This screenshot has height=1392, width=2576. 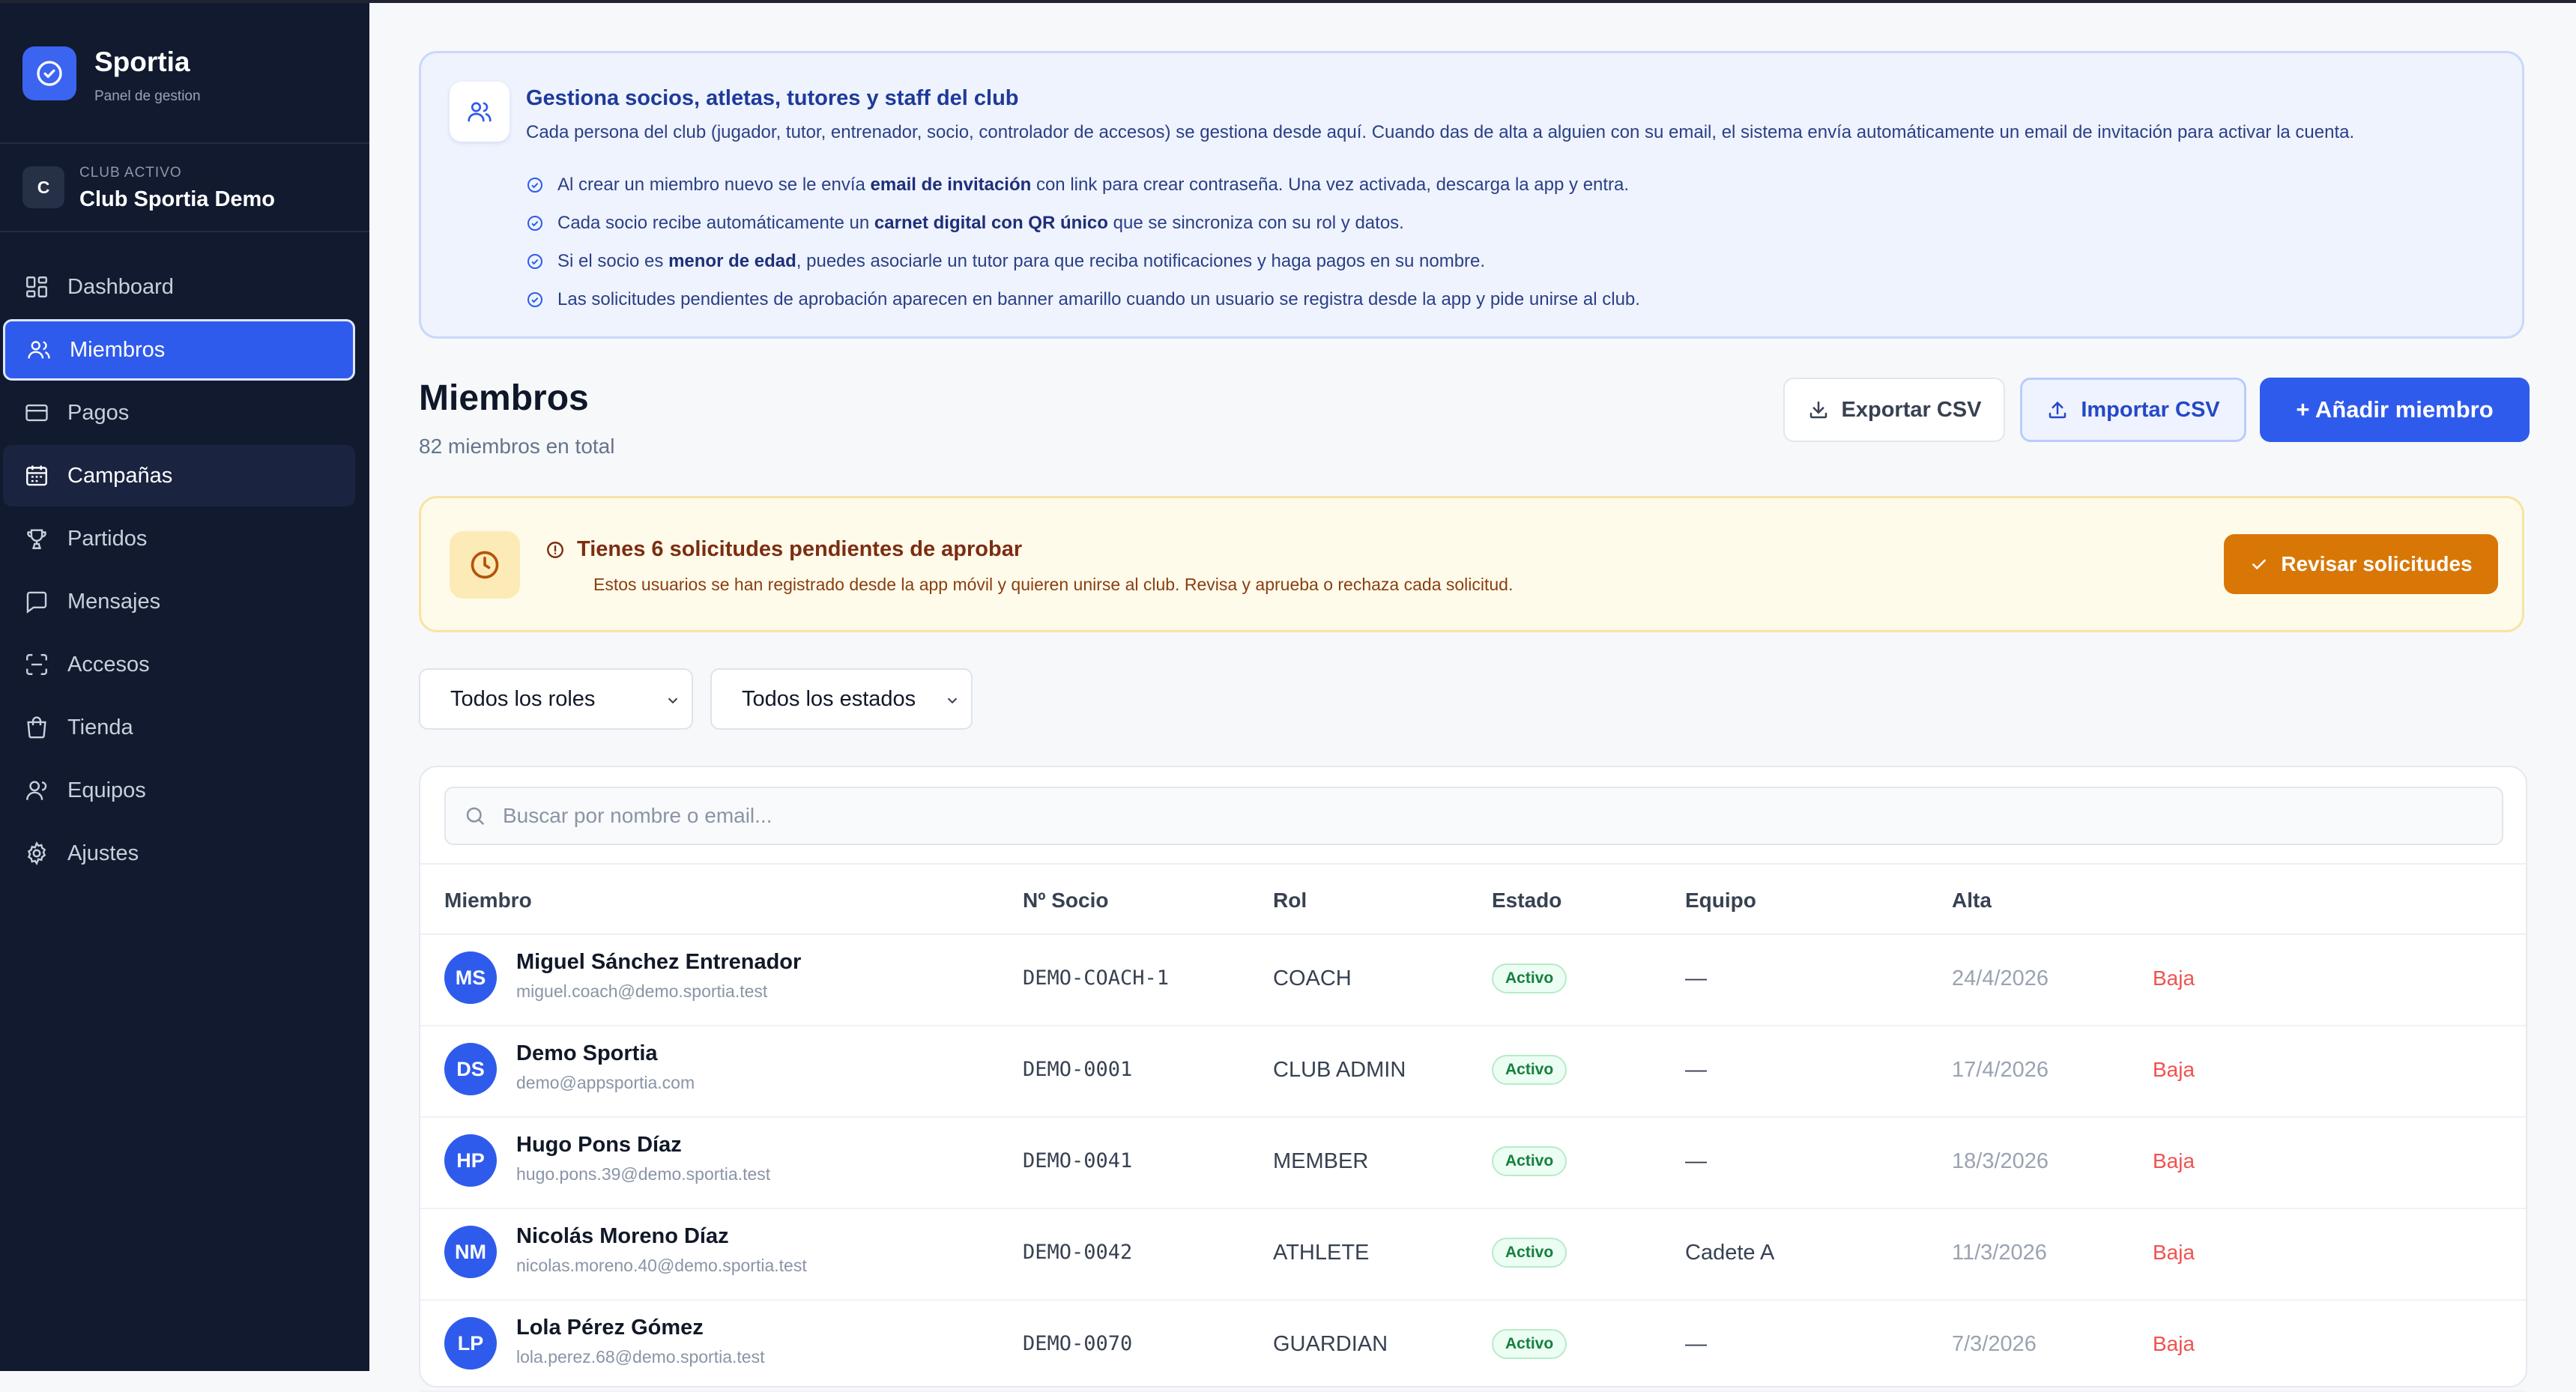 What do you see at coordinates (610, 1328) in the screenshot?
I see `member-name: Lola Pérez Gómez` at bounding box center [610, 1328].